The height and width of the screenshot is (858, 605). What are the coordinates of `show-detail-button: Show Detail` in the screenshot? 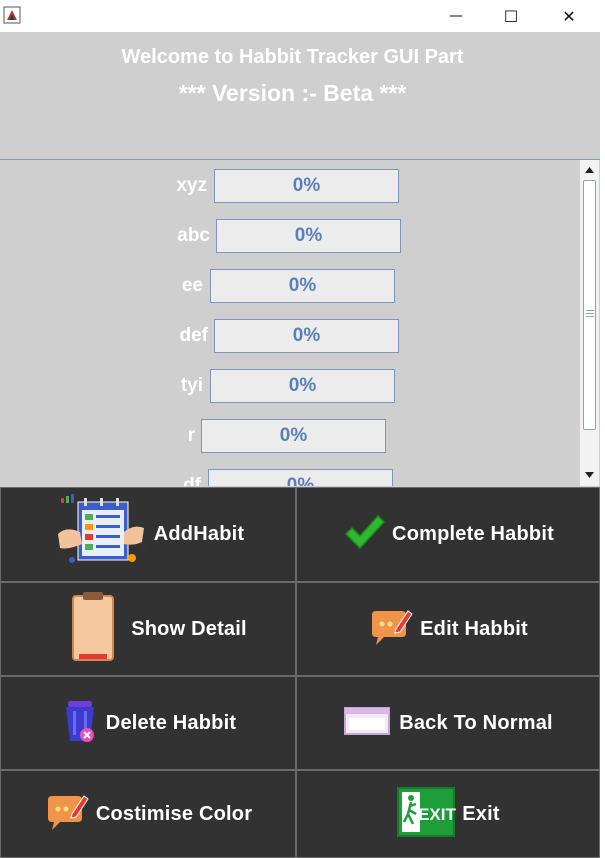 It's located at (148, 629).